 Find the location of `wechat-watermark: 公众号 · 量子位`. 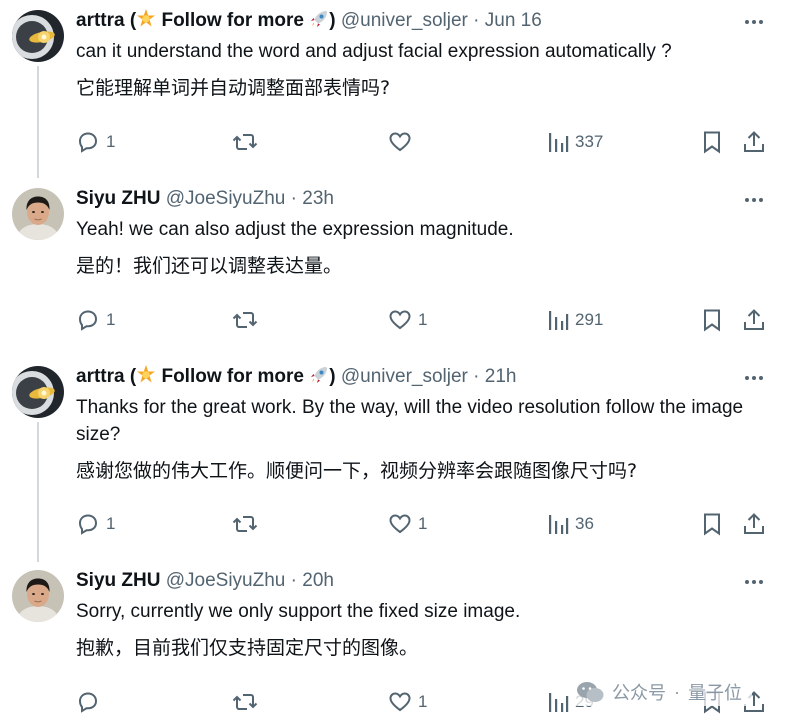

wechat-watermark: 公众号 · 量子位 is located at coordinates (664, 692).